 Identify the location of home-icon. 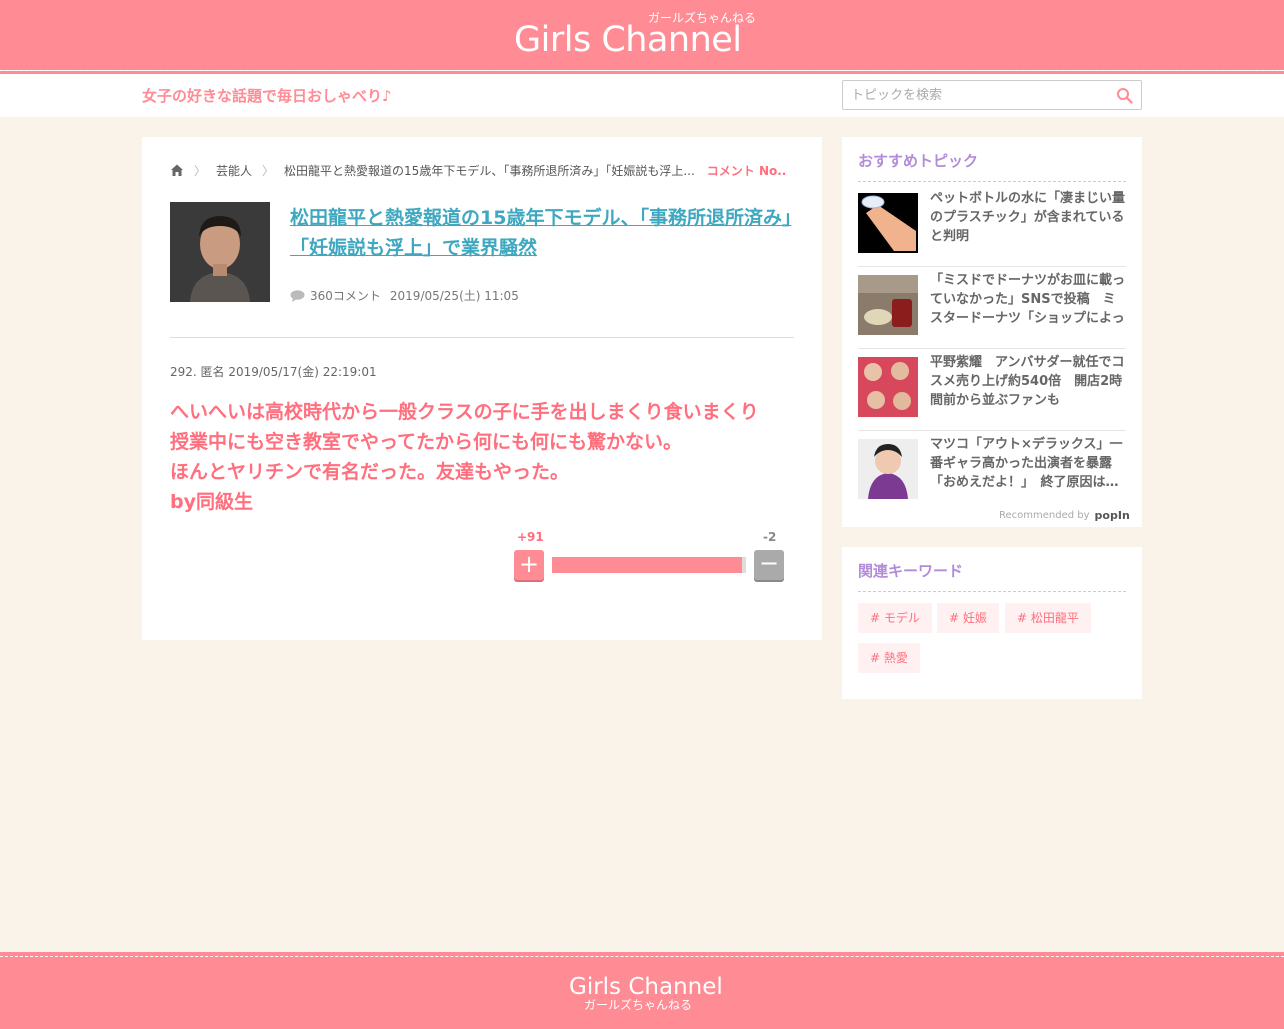
(177, 170).